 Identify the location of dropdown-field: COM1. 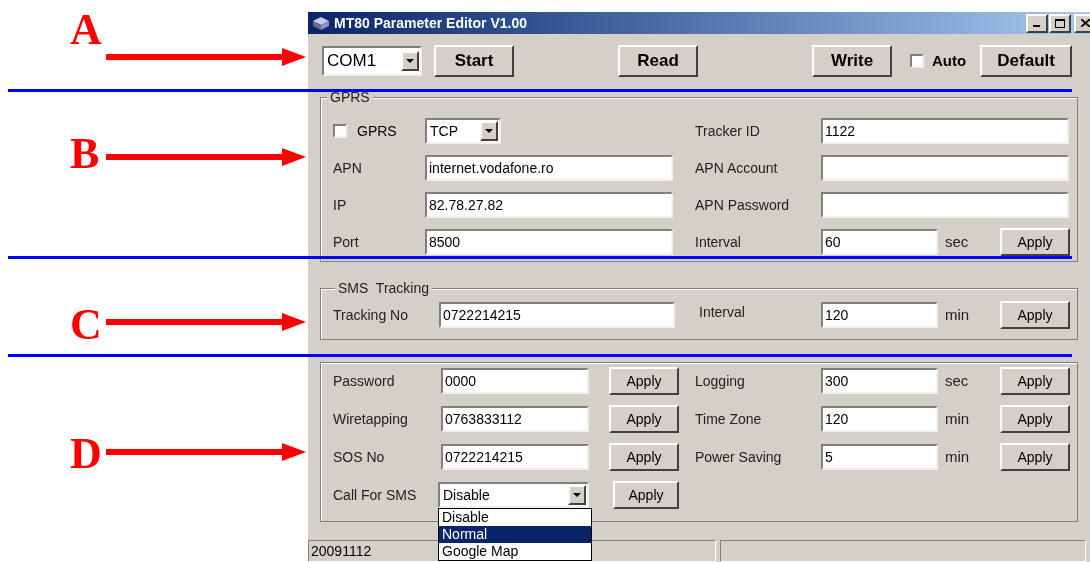
(372, 61).